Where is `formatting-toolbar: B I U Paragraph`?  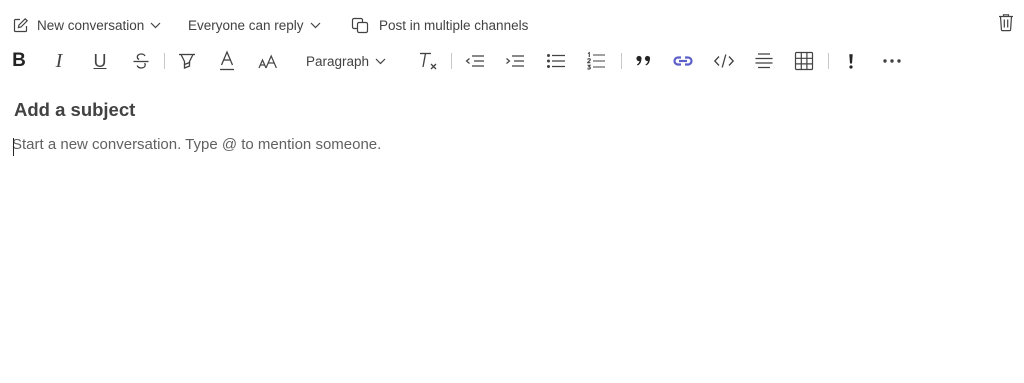
formatting-toolbar: B I U Paragraph is located at coordinates (512, 61).